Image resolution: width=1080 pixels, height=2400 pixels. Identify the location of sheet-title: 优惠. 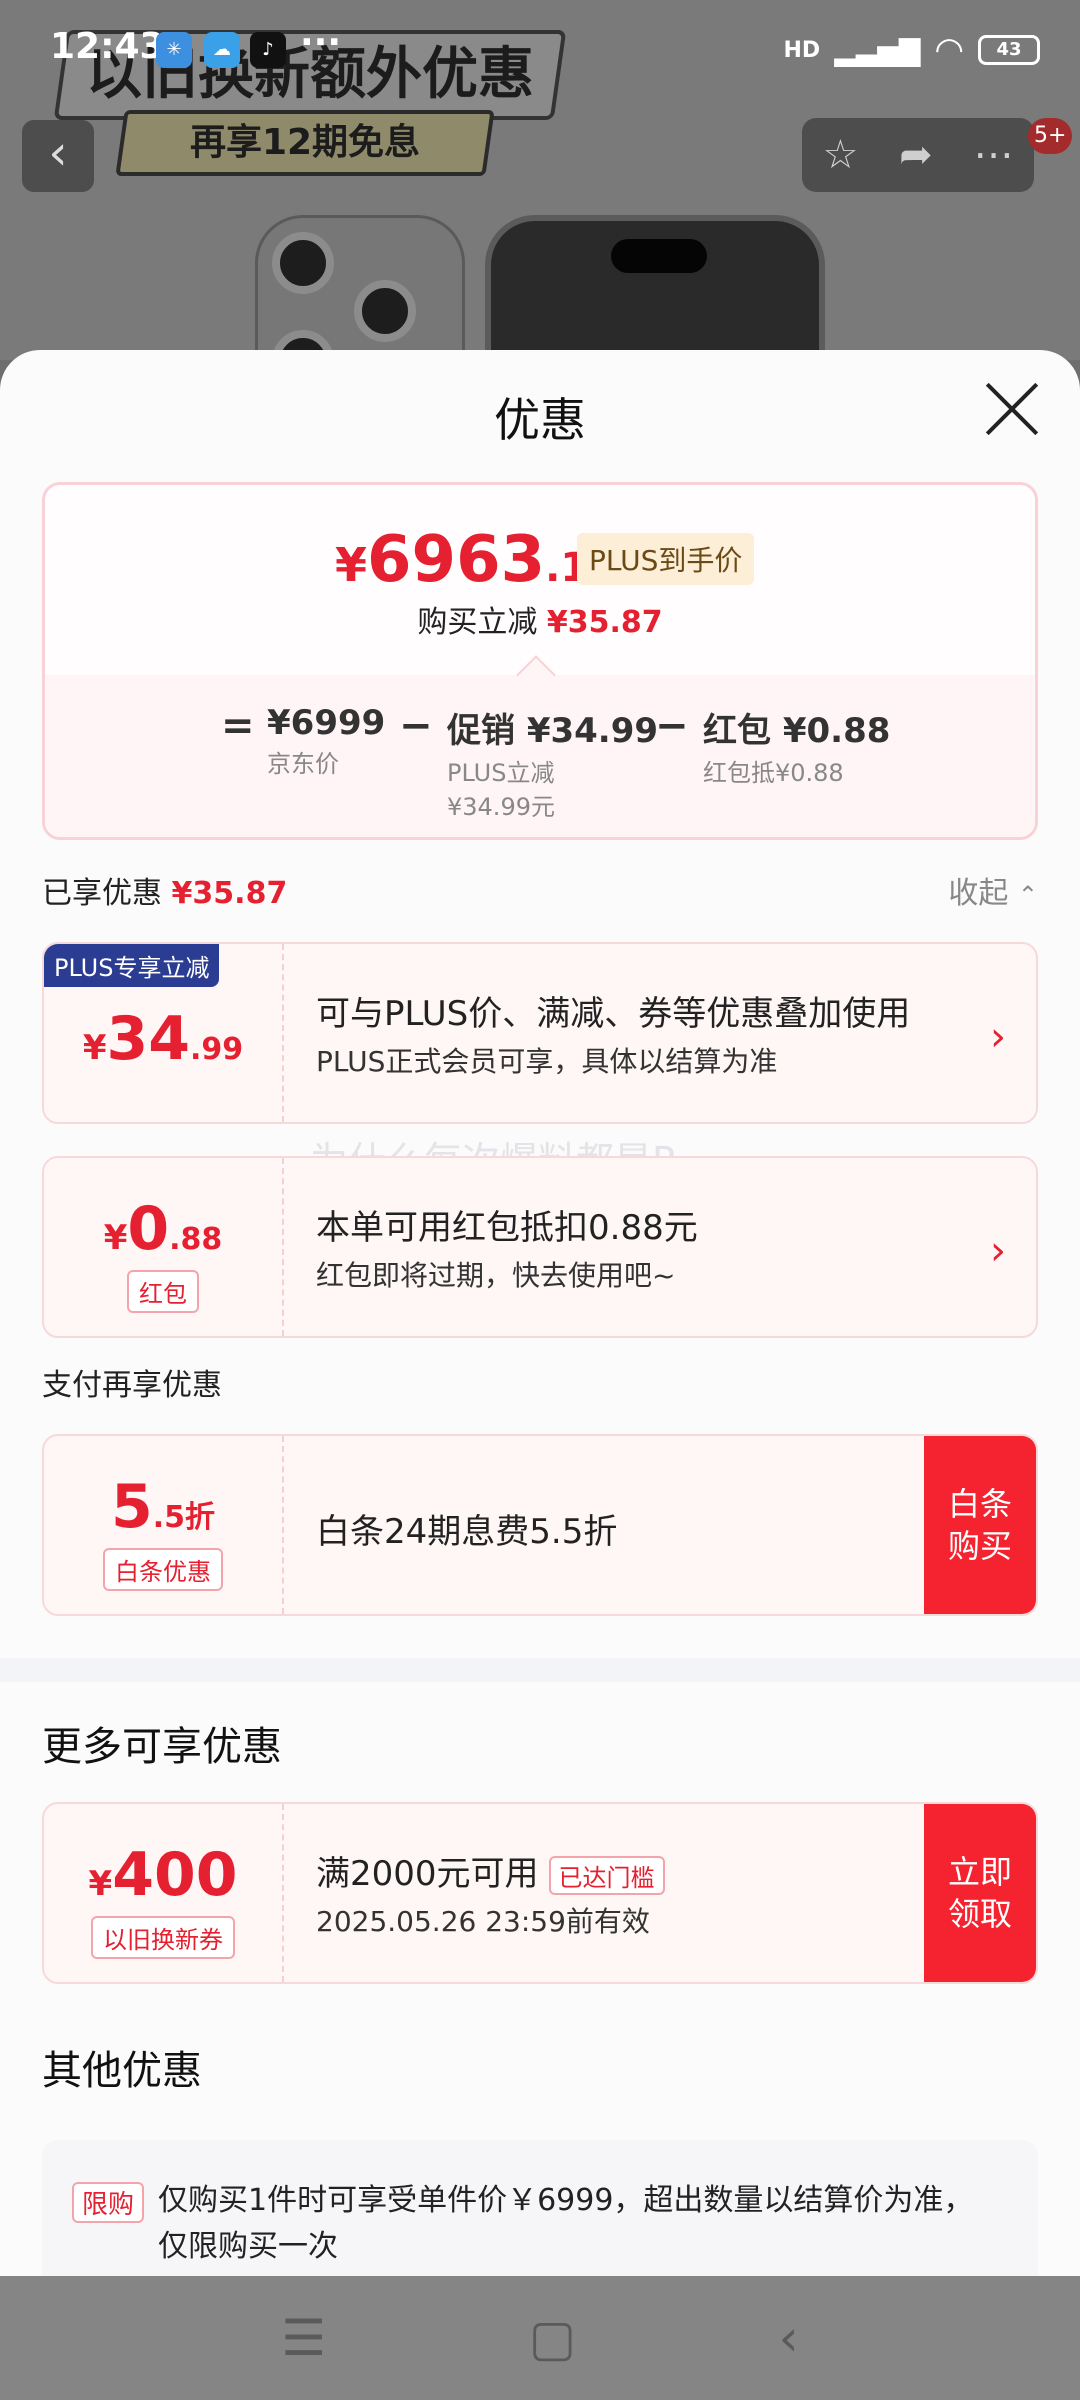
(540, 420).